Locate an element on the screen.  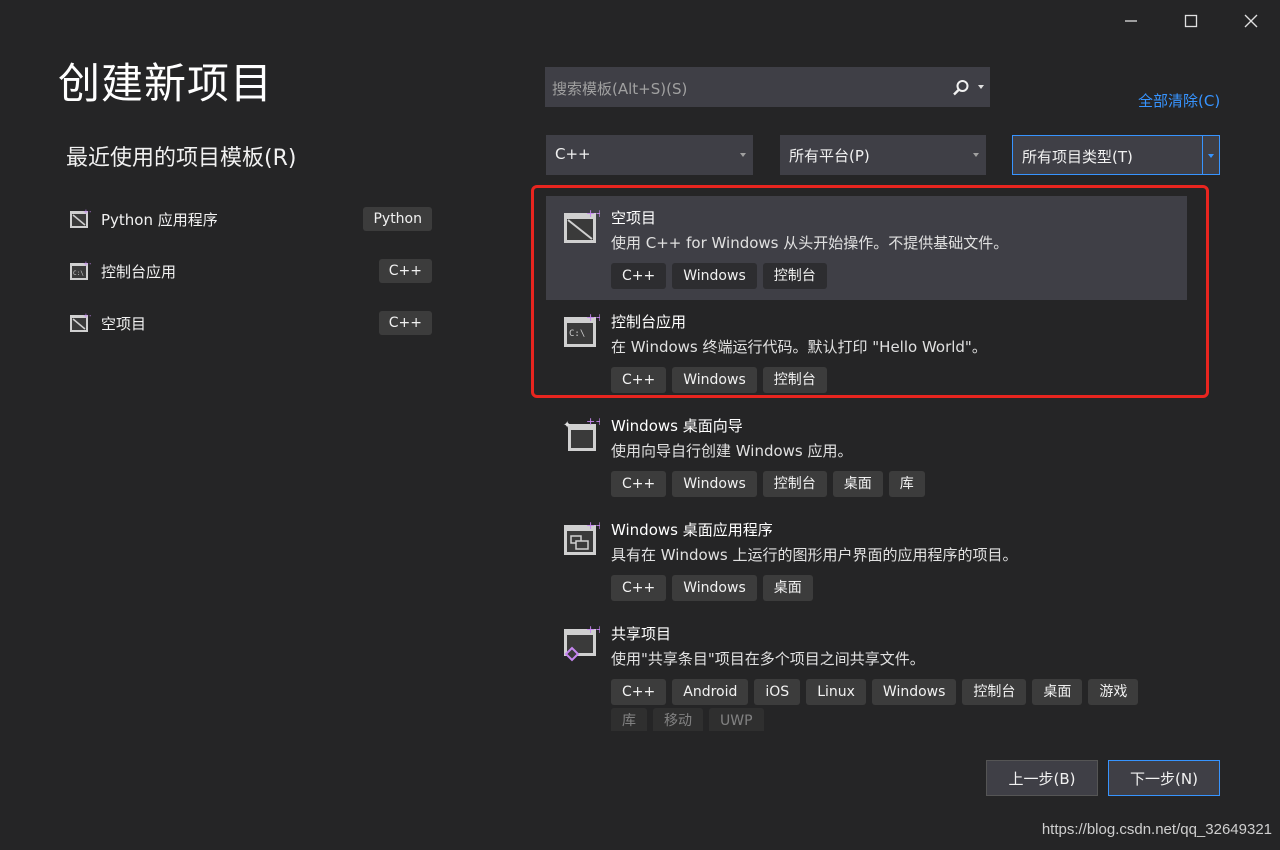
page-title: 创建新项目 is located at coordinates (166, 83).